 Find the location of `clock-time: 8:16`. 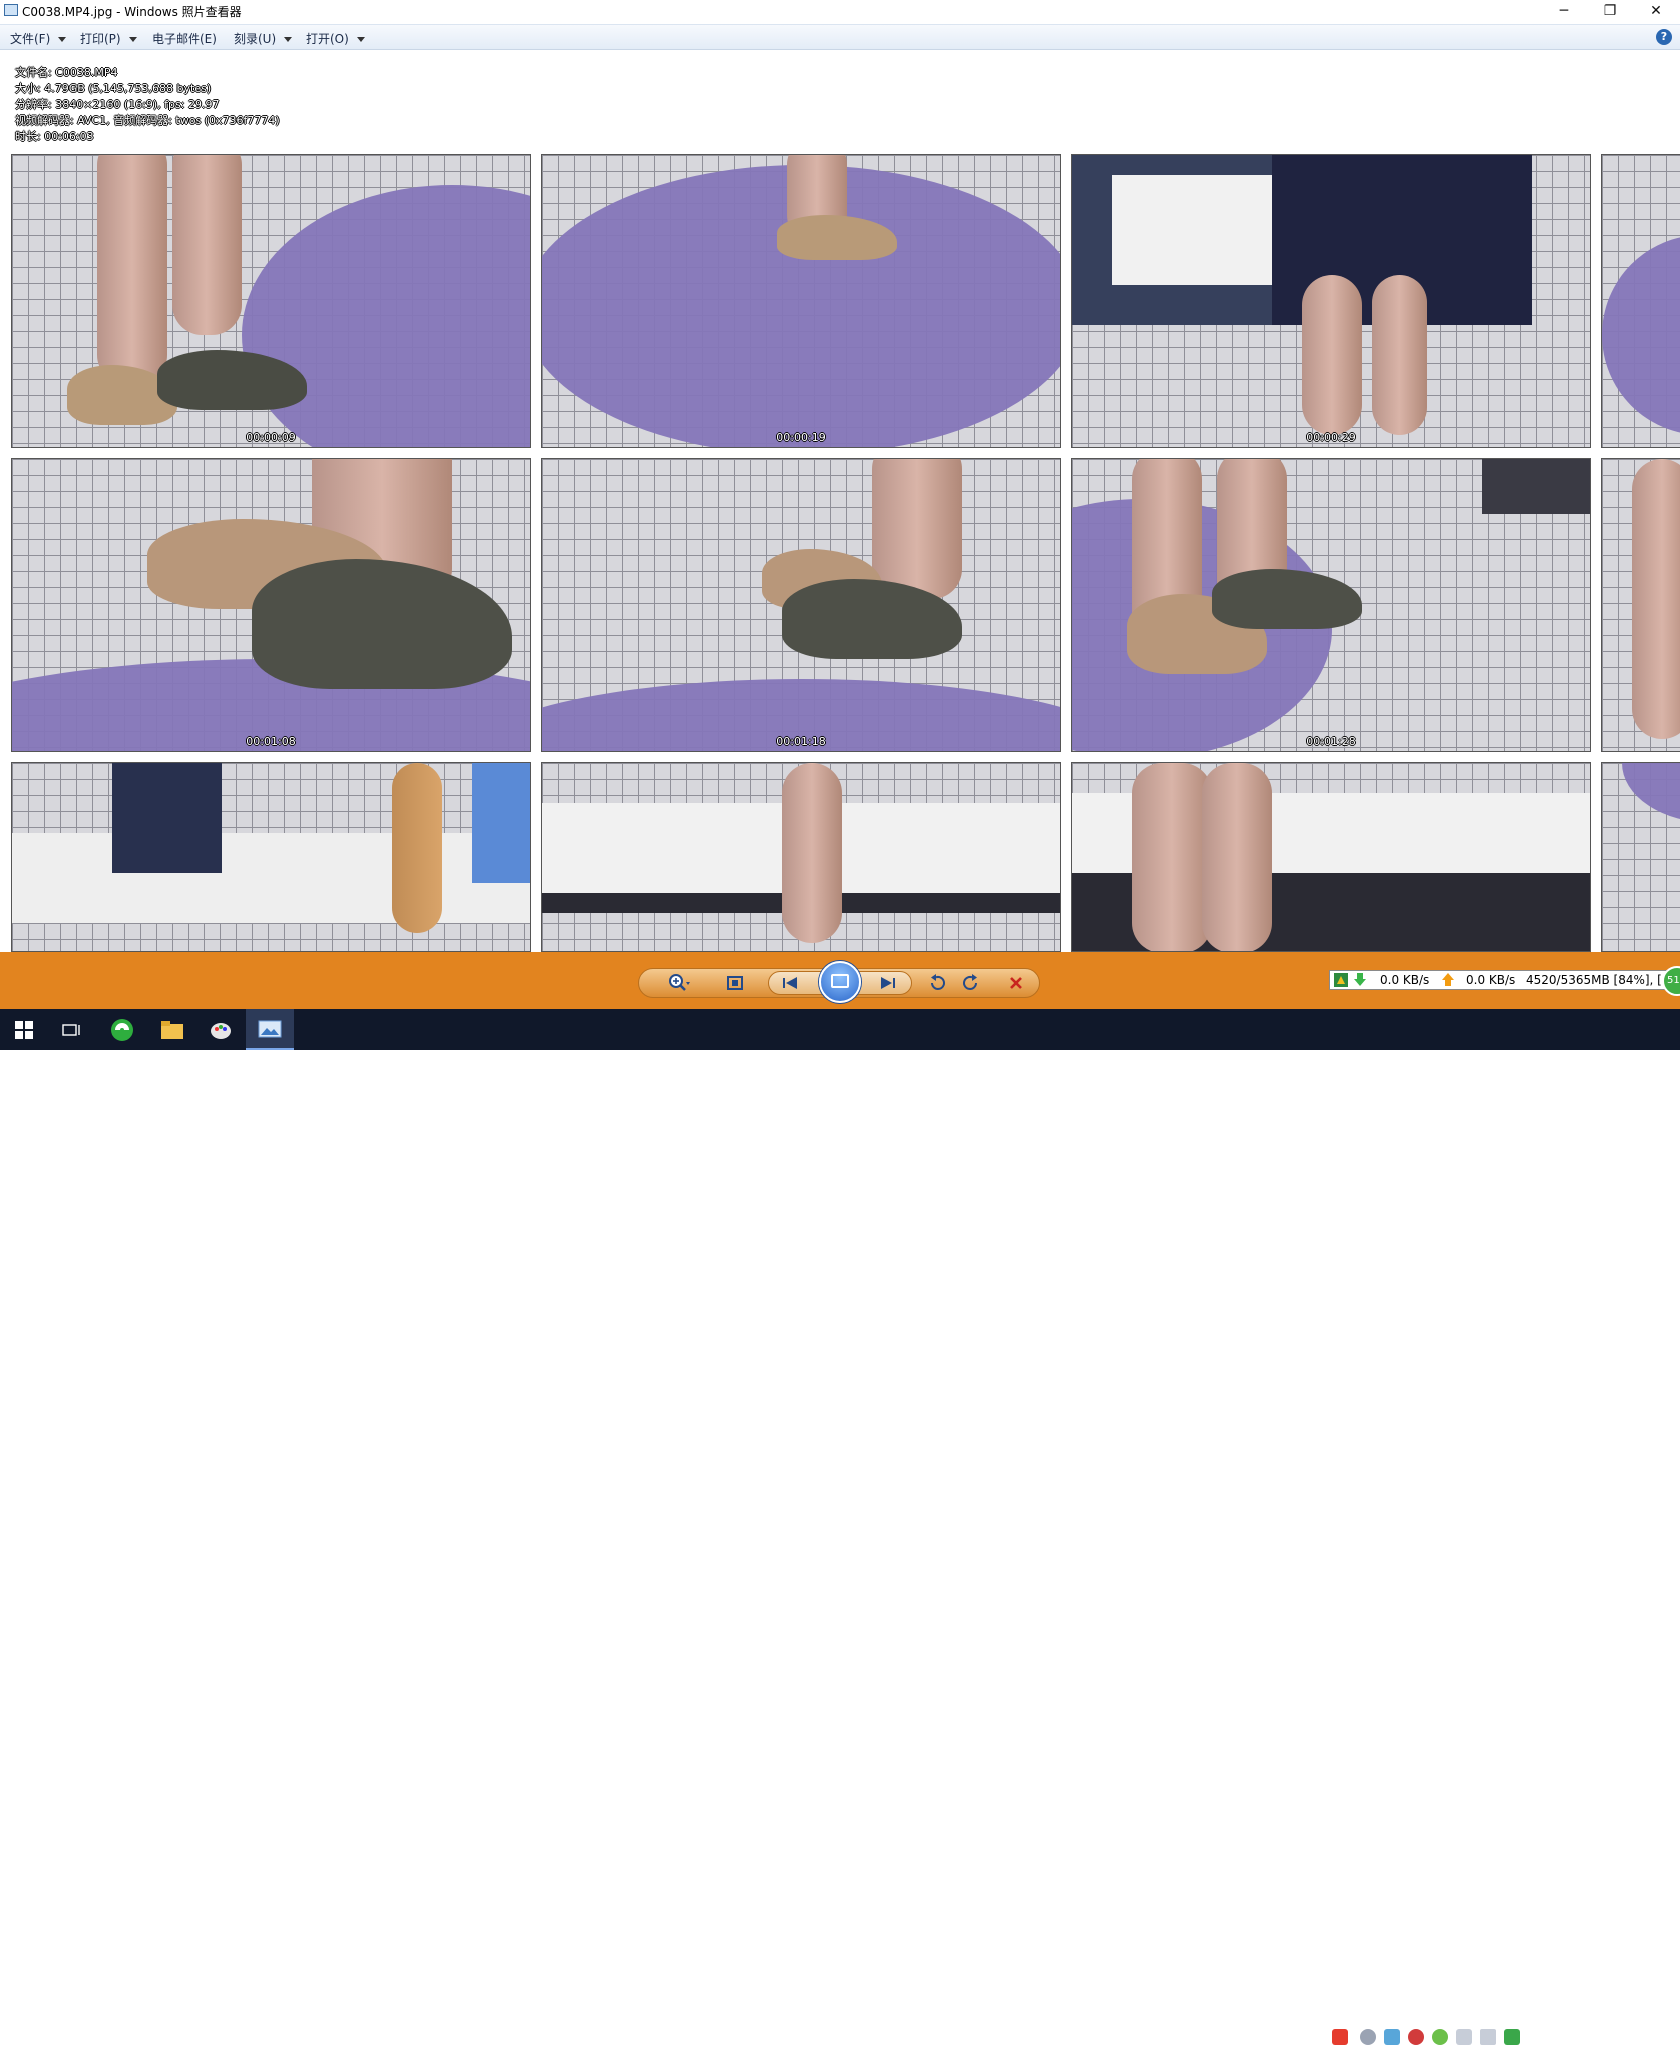

clock-time: 8:16 is located at coordinates (1578, 2030).